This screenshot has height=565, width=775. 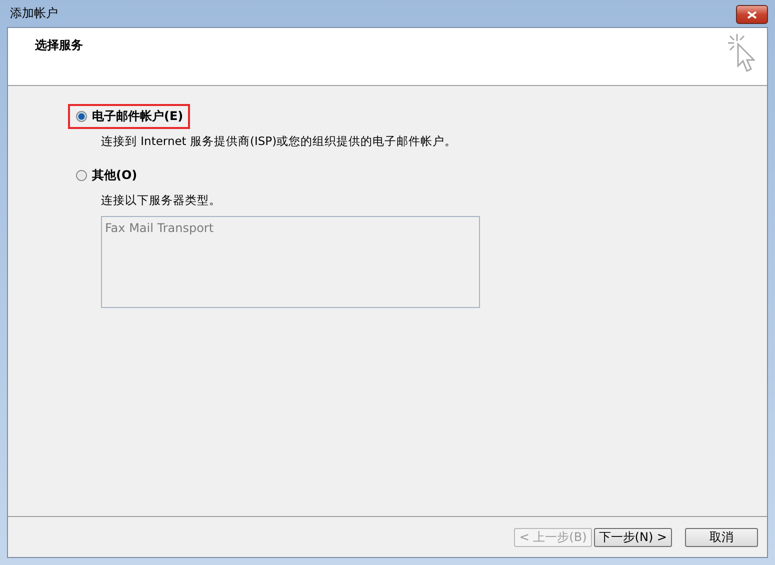 I want to click on radio-option: 电子邮件帐户(E), so click(x=129, y=116).